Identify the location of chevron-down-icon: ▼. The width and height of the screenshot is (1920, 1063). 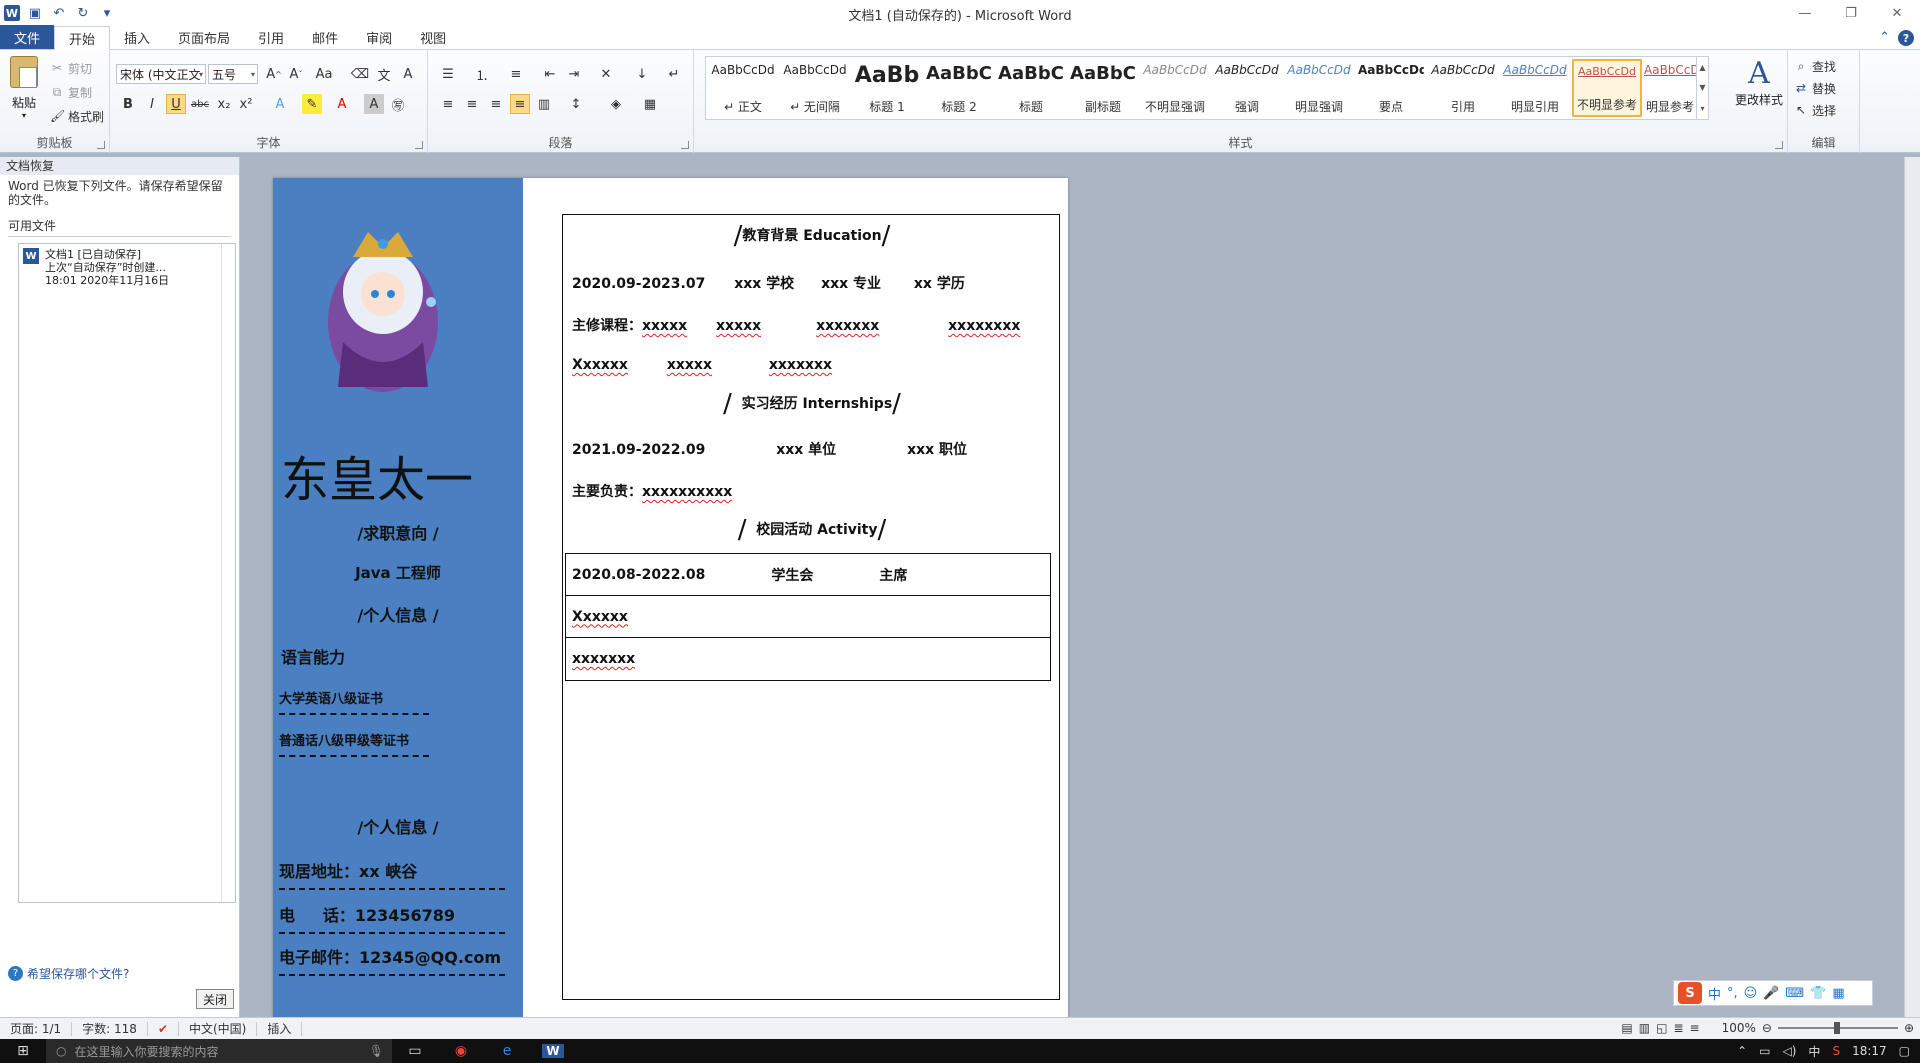
(1702, 87).